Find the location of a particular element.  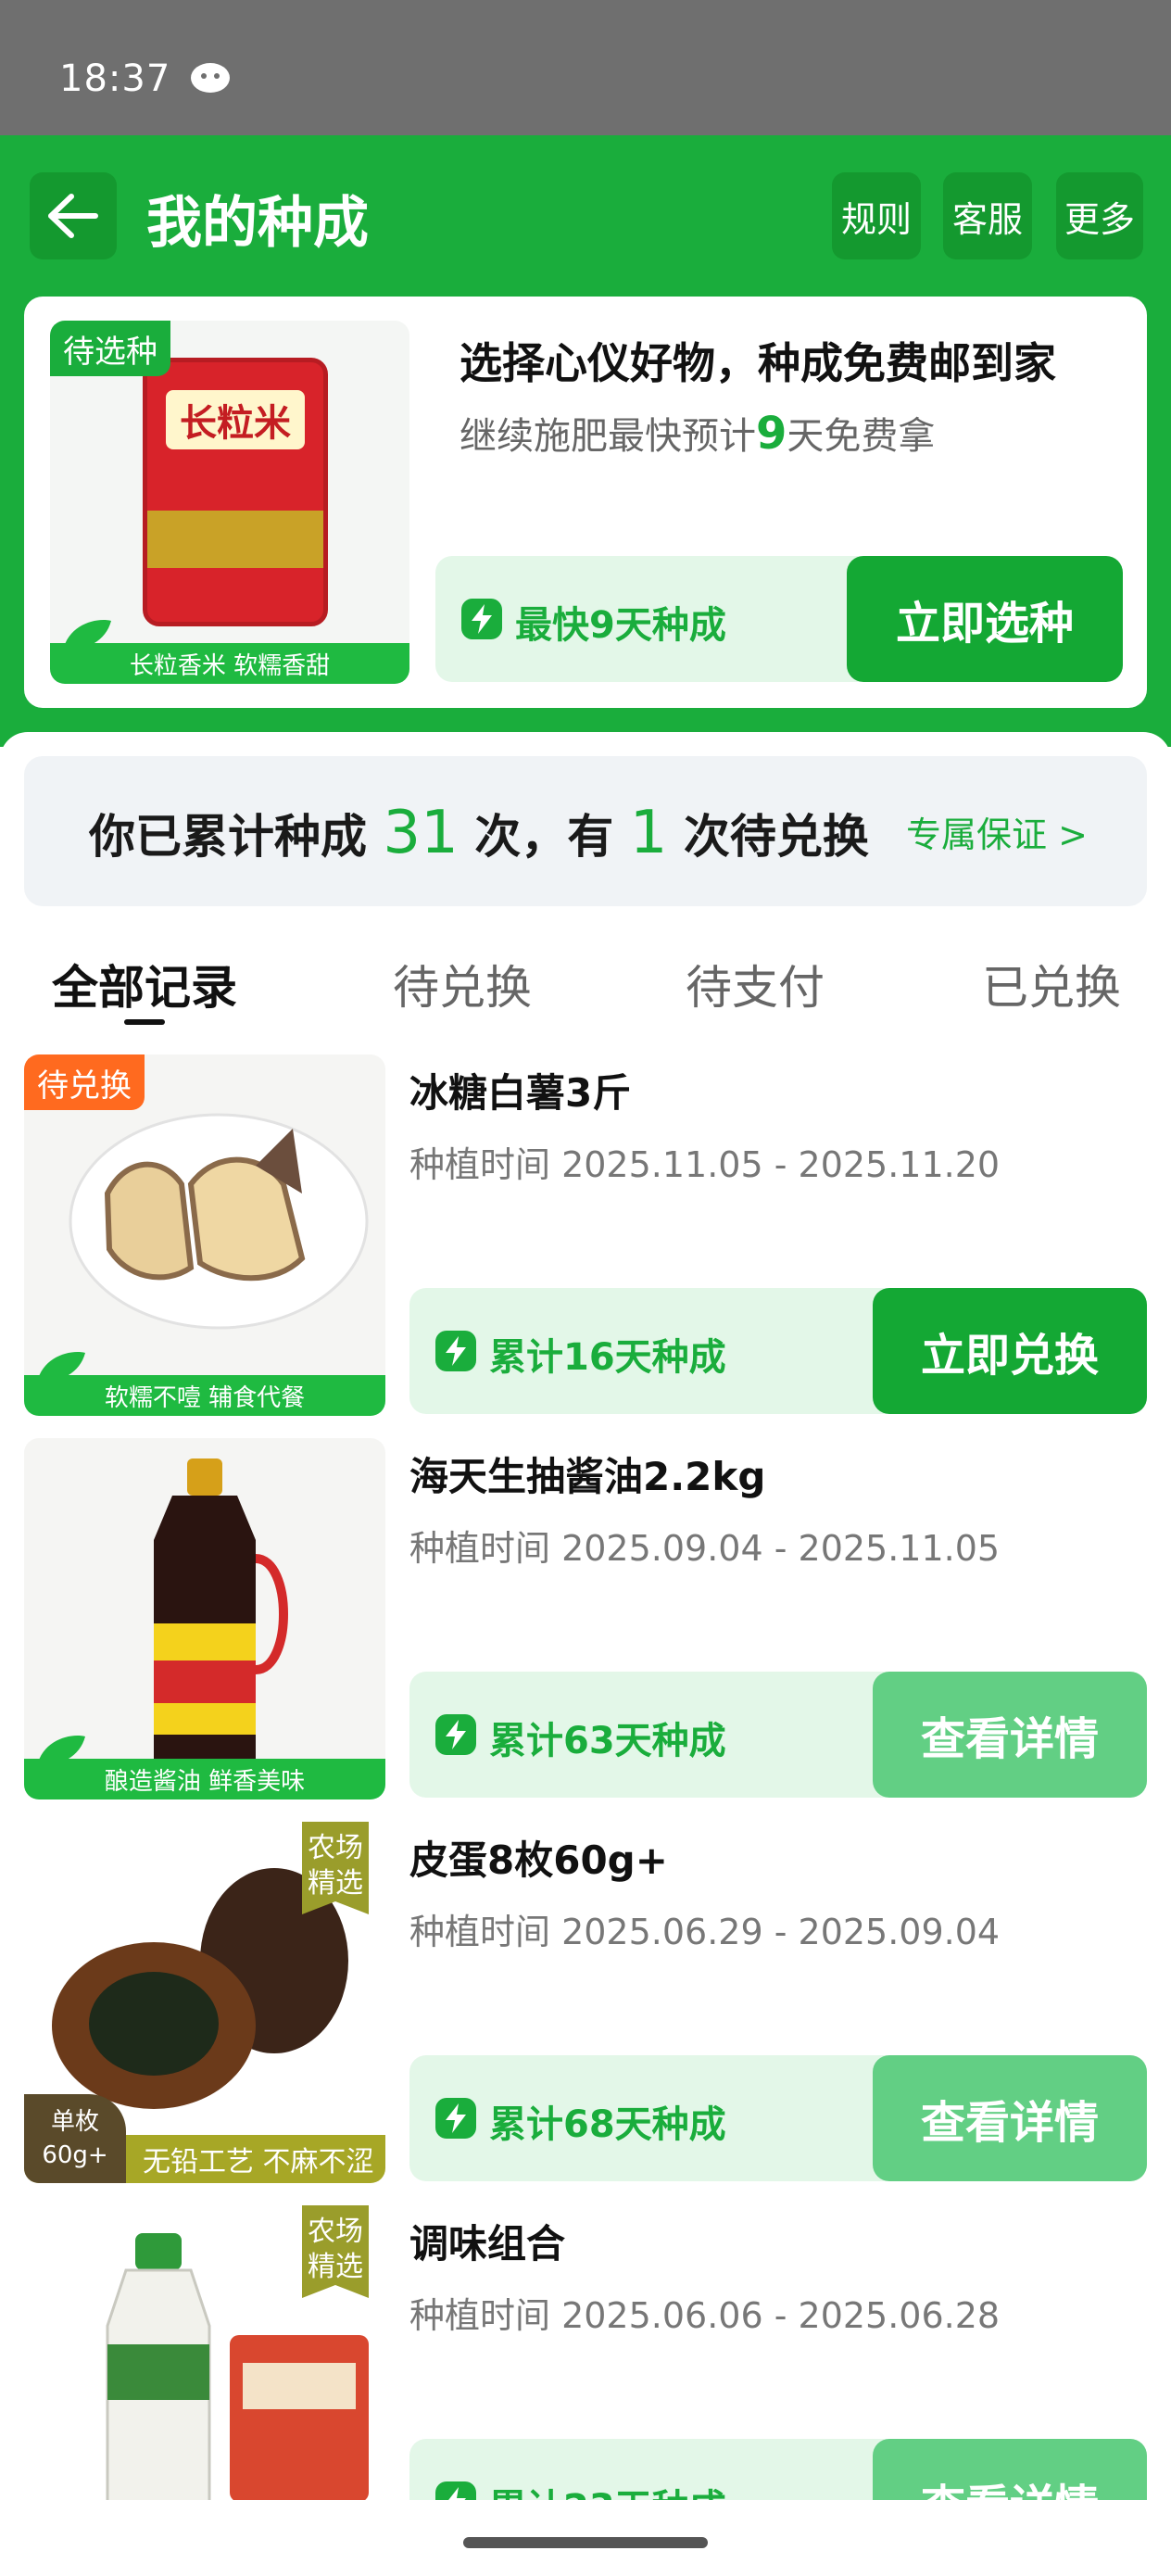

promo-subtitle: 继续施肥最快预计9天免费拿 is located at coordinates (698, 433).